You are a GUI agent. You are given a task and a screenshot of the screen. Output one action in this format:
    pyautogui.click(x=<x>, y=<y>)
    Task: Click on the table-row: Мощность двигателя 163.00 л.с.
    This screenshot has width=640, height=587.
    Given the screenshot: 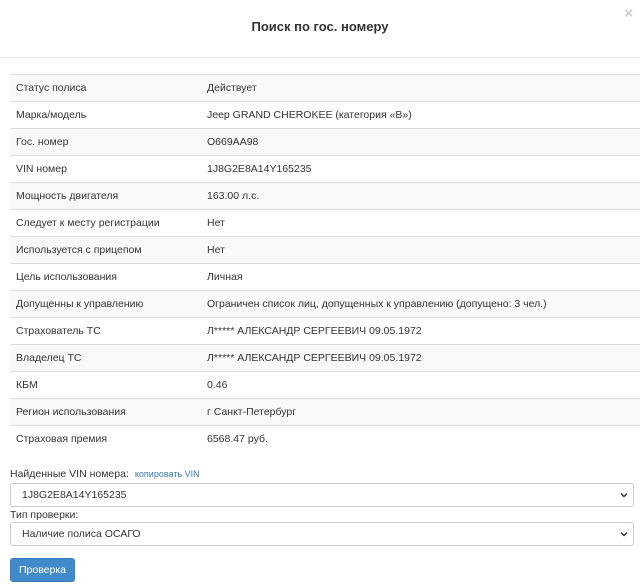 What is the action you would take?
    pyautogui.click(x=325, y=196)
    